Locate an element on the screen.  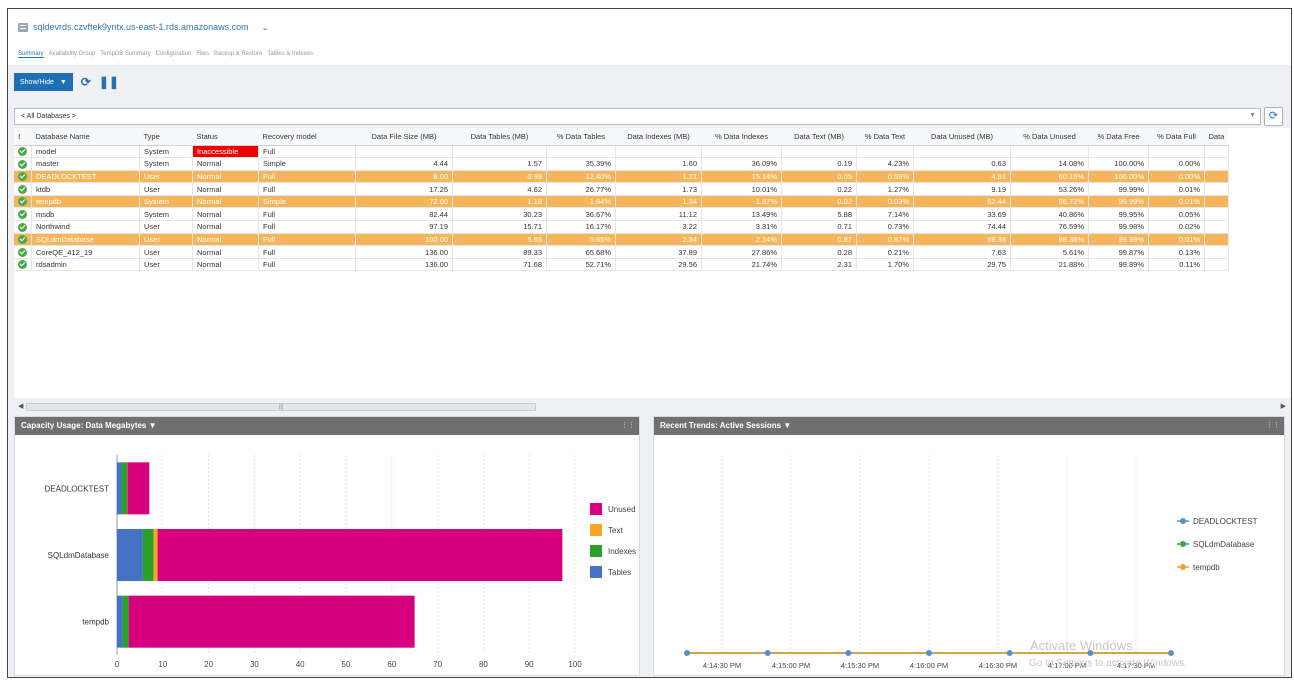
tab-backup-restore: Backup & Restore is located at coordinates (238, 54).